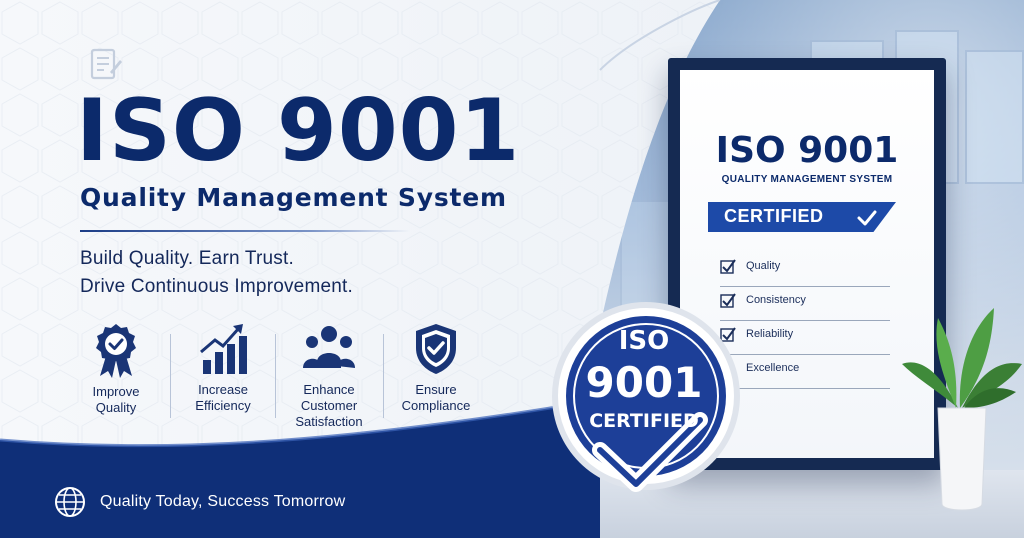 The image size is (1024, 538). I want to click on benefit-label: Ensure Compliance, so click(436, 397).